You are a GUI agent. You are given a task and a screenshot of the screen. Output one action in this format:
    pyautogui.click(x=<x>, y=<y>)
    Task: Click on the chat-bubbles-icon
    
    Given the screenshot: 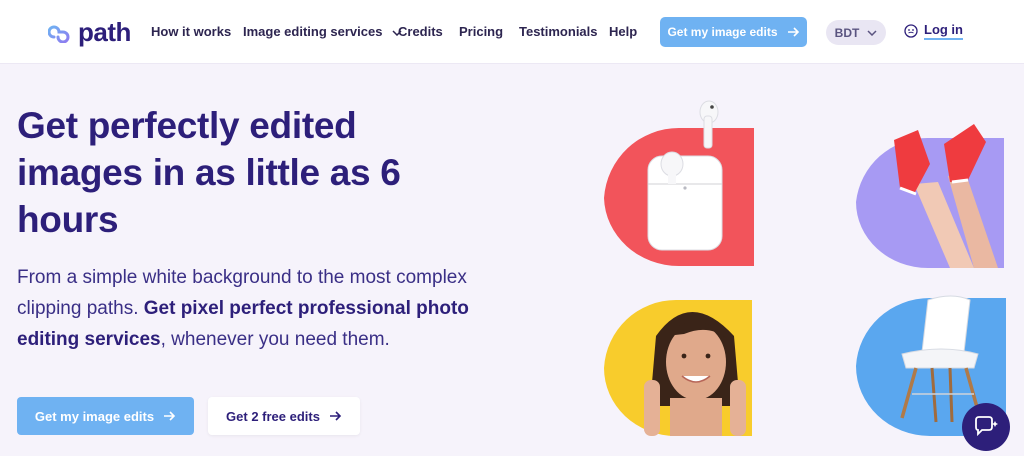 What is the action you would take?
    pyautogui.click(x=986, y=426)
    